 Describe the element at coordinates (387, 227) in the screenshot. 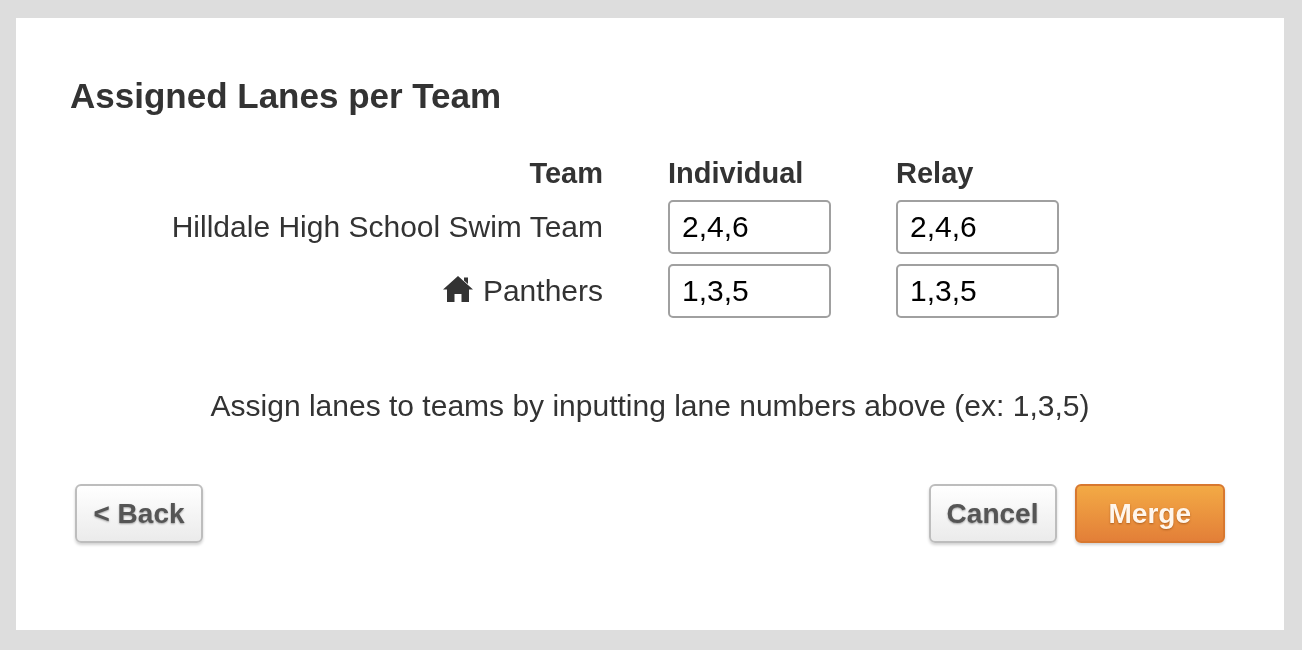

I see `team-name: Hilldale High School Swim Team` at that location.